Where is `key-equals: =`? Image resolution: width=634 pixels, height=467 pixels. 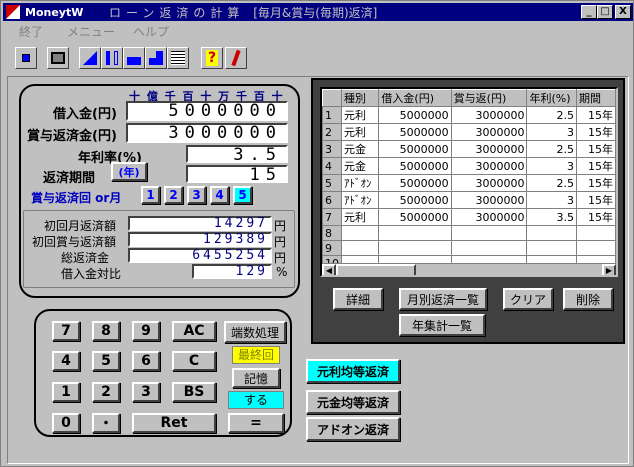 key-equals: = is located at coordinates (256, 423).